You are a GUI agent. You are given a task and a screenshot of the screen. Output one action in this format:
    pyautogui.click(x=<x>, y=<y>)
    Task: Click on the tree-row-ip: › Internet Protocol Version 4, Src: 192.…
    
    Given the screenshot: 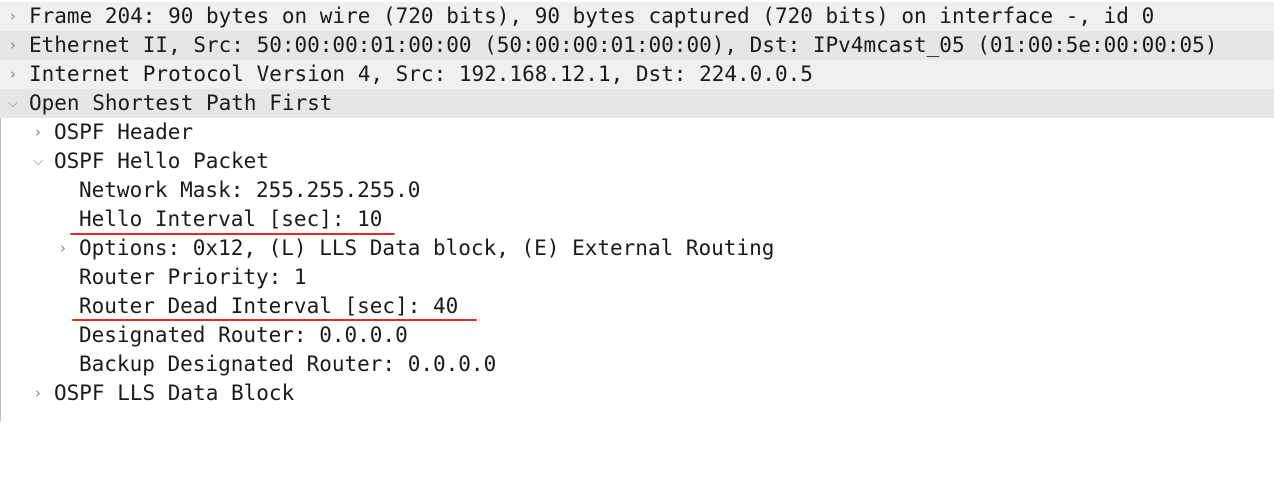 What is the action you would take?
    pyautogui.click(x=637, y=74)
    